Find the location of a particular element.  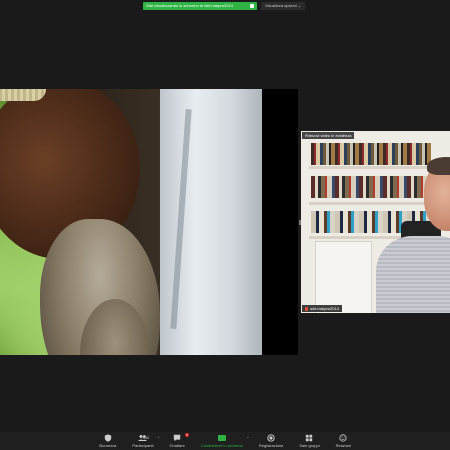

breakout-rooms-button: Sale gruppi is located at coordinates (309, 440).